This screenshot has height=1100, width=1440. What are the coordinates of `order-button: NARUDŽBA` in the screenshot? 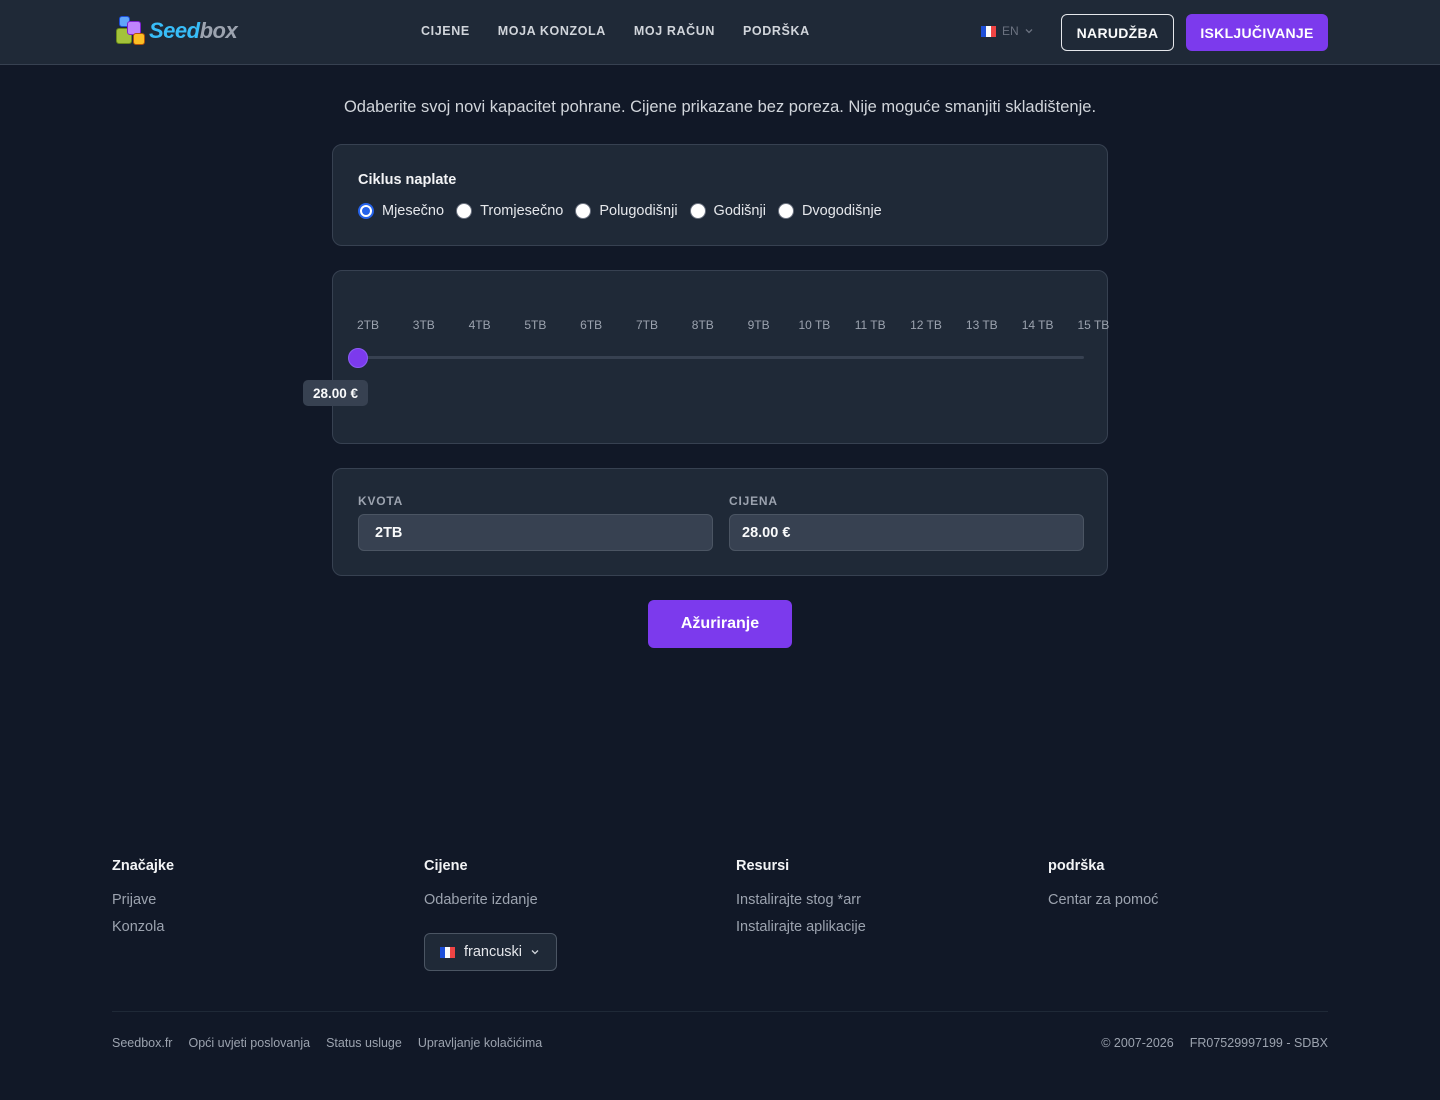 It's located at (1117, 32).